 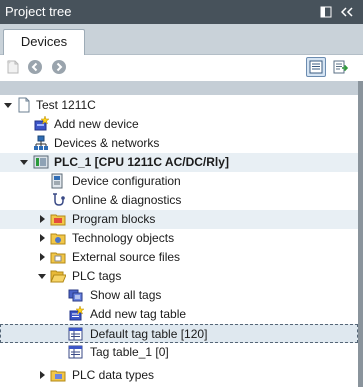 What do you see at coordinates (58, 200) in the screenshot?
I see `diagnostics-icon` at bounding box center [58, 200].